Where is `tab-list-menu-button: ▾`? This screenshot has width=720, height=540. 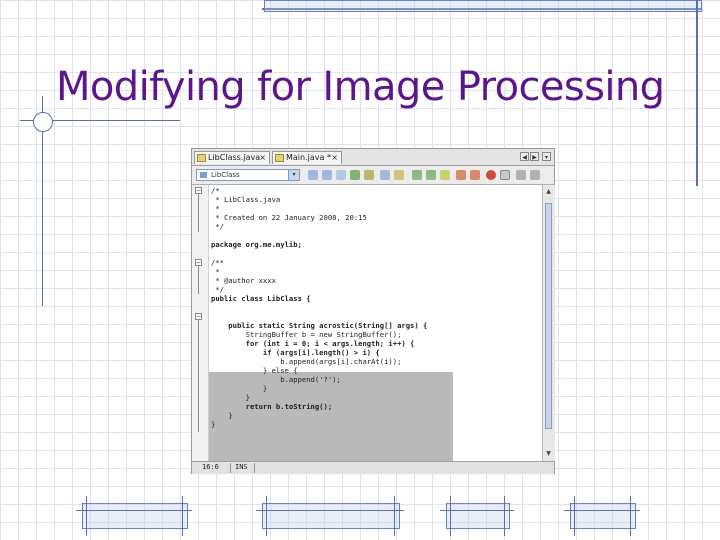
tab-list-menu-button: ▾ is located at coordinates (546, 156).